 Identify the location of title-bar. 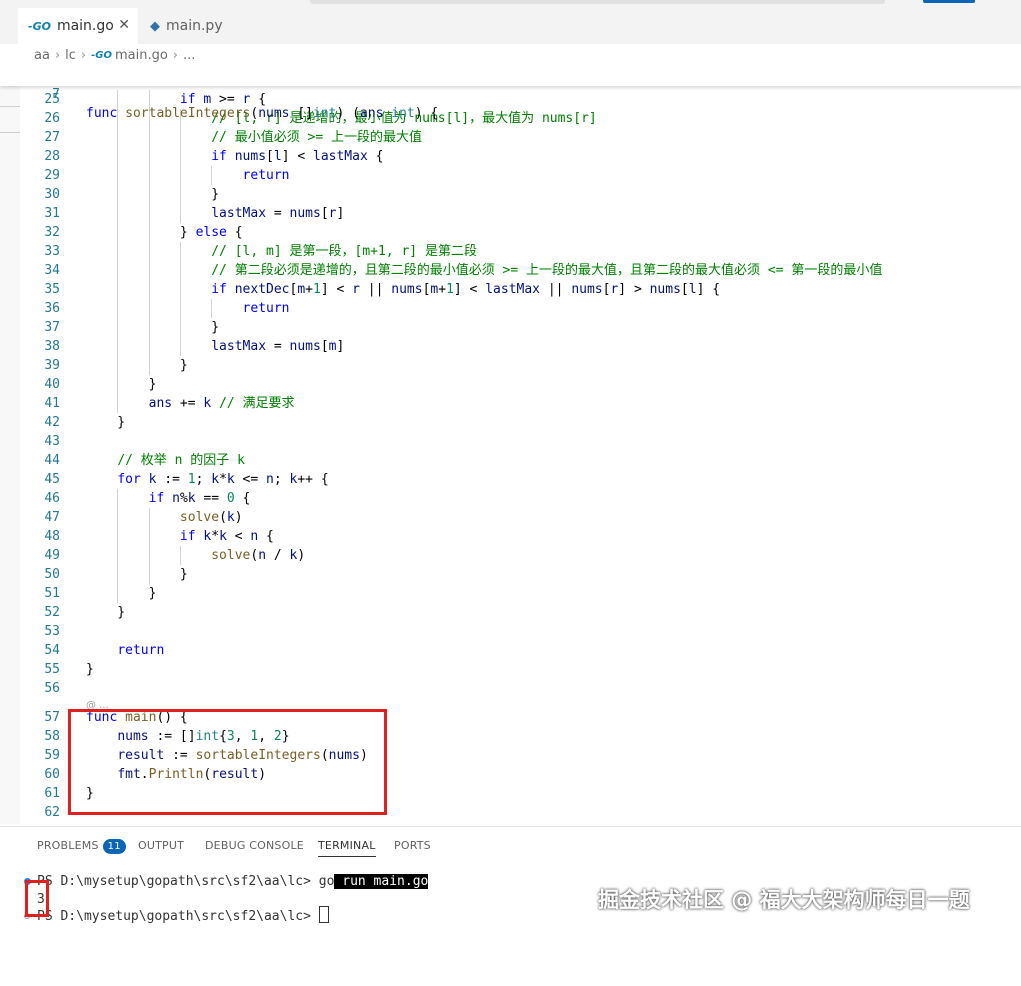
(510, 4).